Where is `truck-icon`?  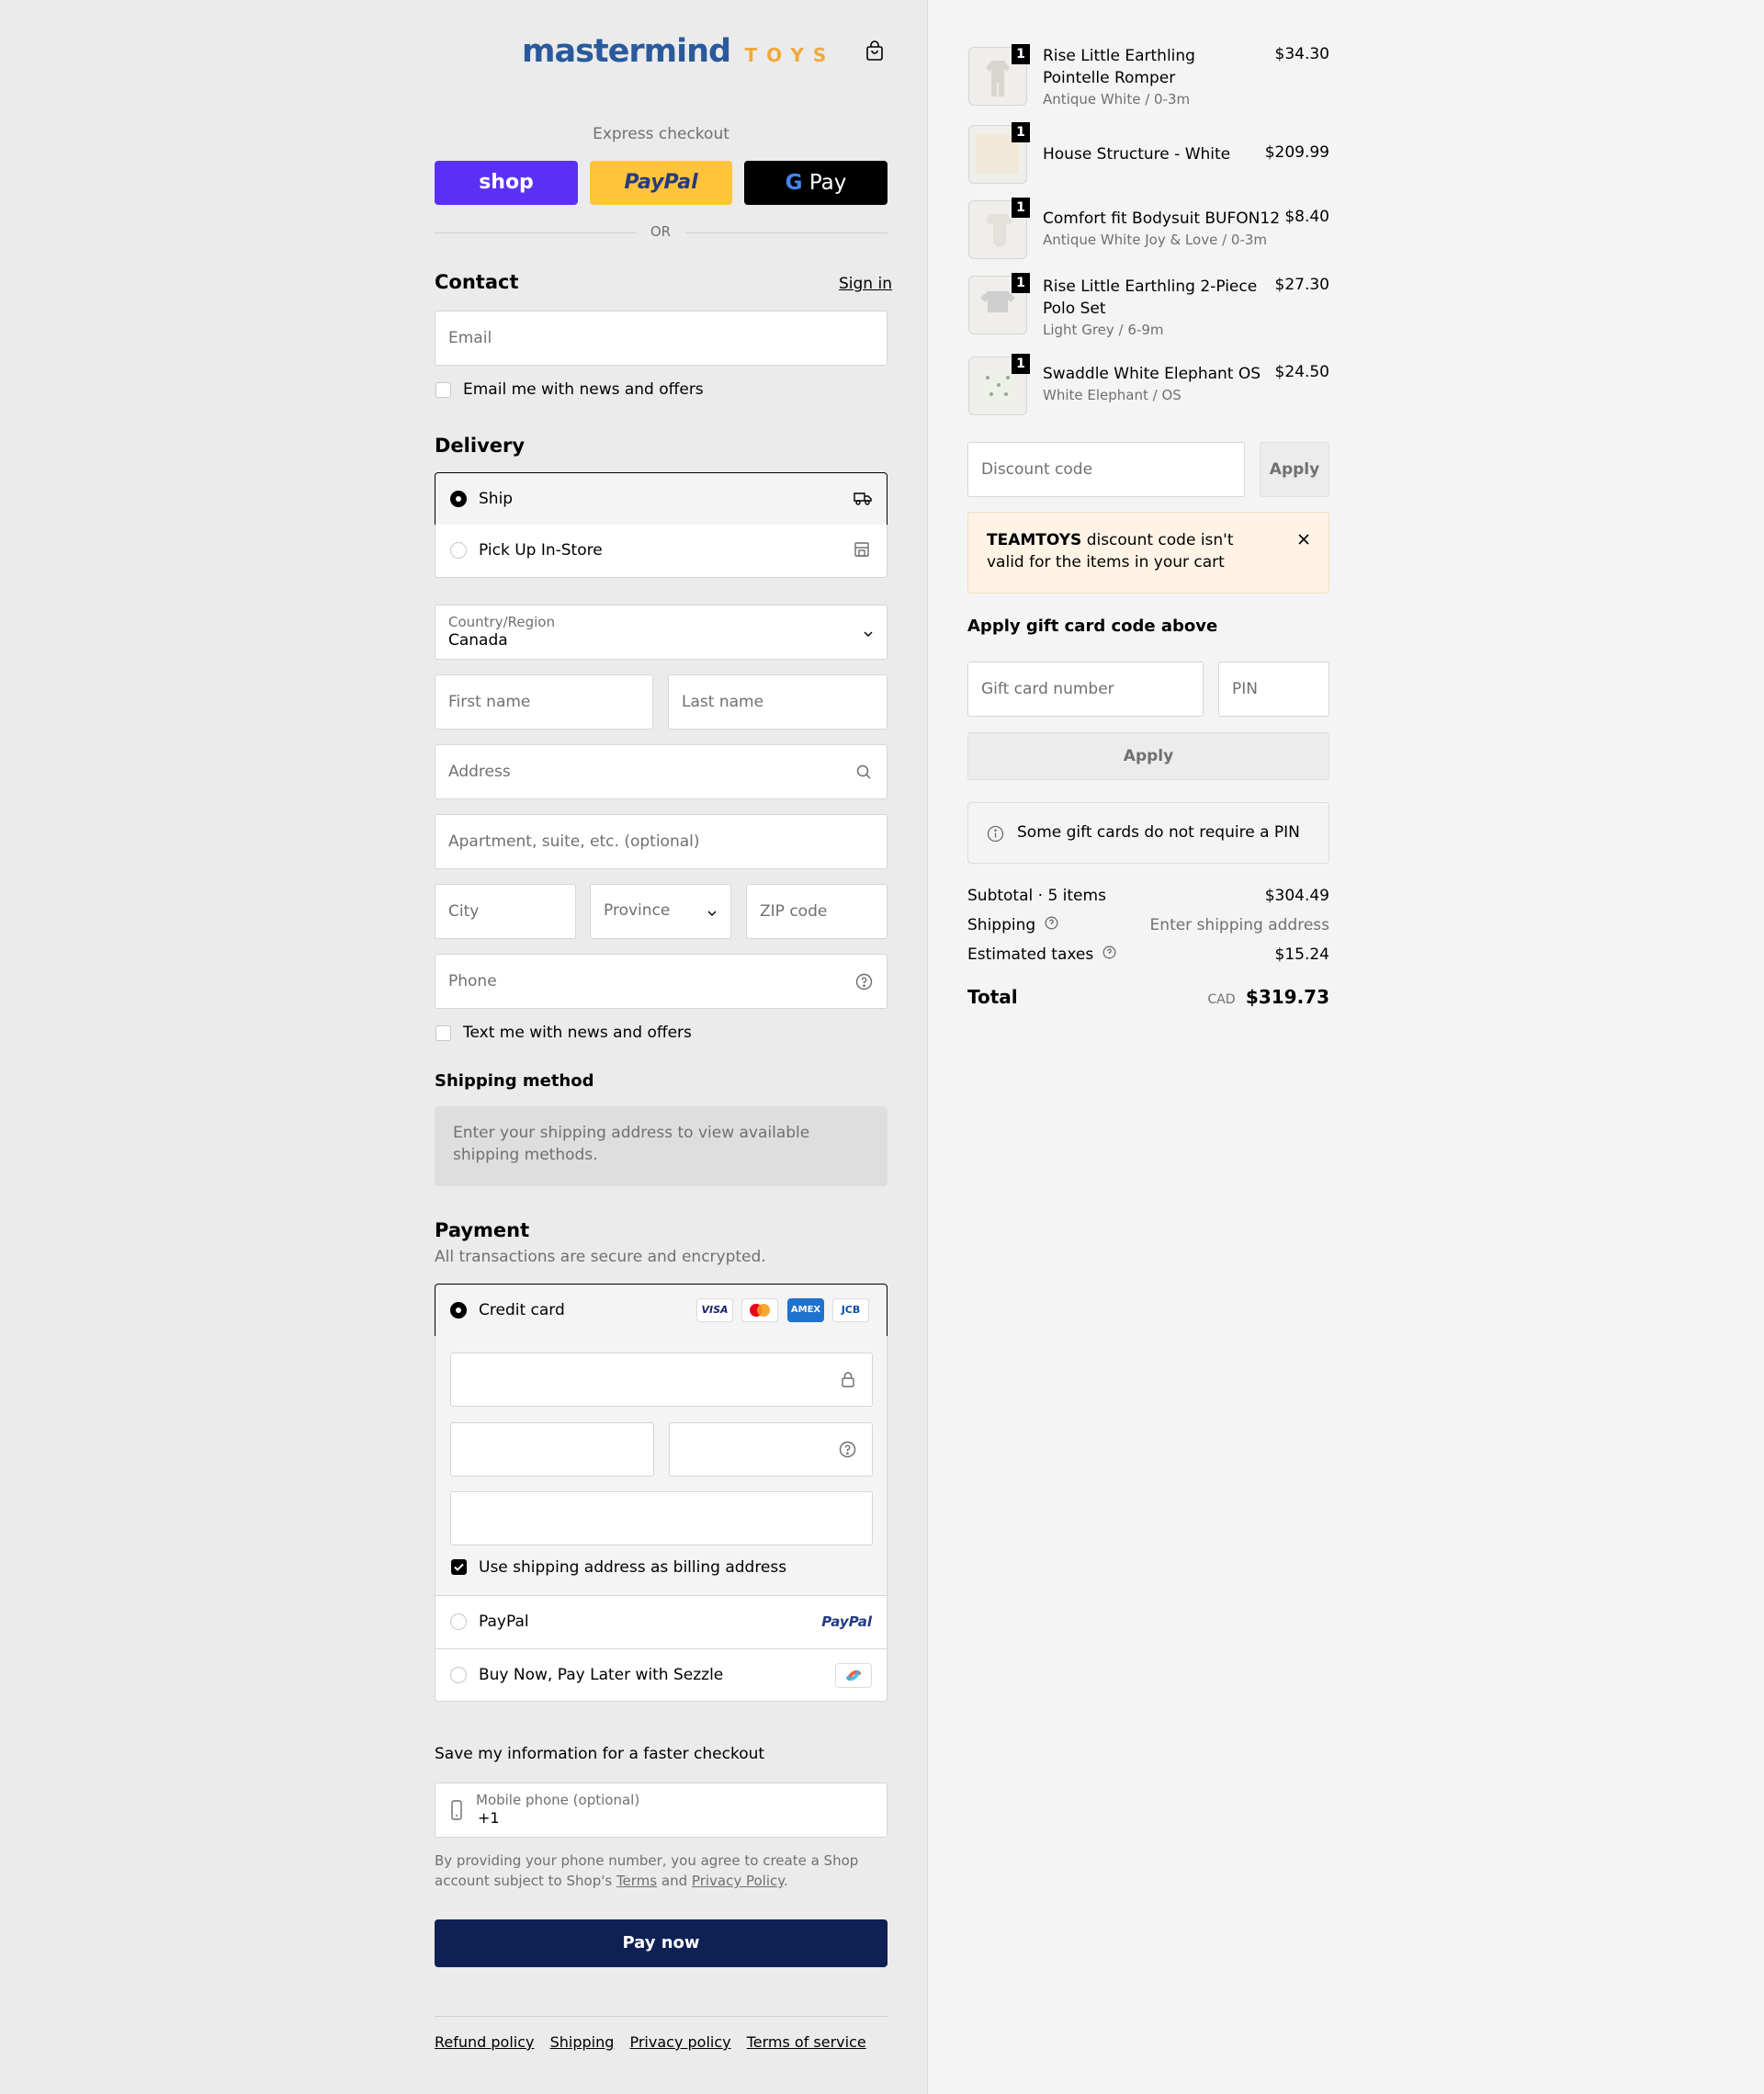
truck-icon is located at coordinates (863, 501).